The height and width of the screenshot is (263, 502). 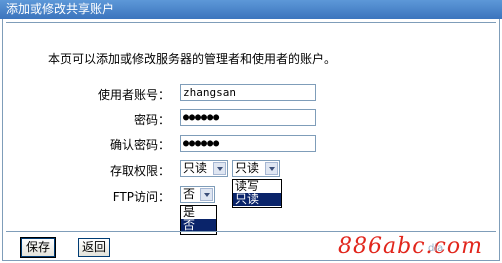 I want to click on ftp-access-select: 否, so click(x=197, y=194).